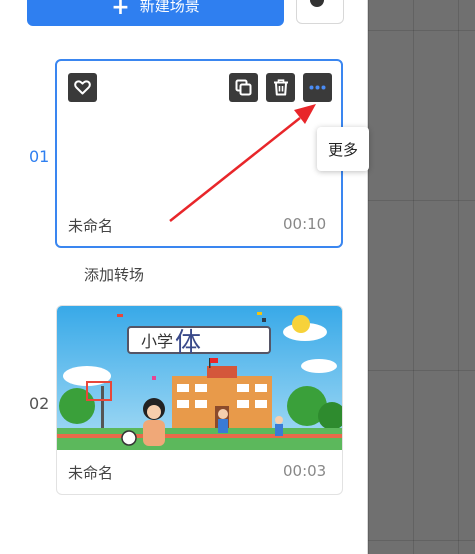 The height and width of the screenshot is (554, 475). Describe the element at coordinates (114, 274) in the screenshot. I see `add-transition-link: 添加转场` at that location.